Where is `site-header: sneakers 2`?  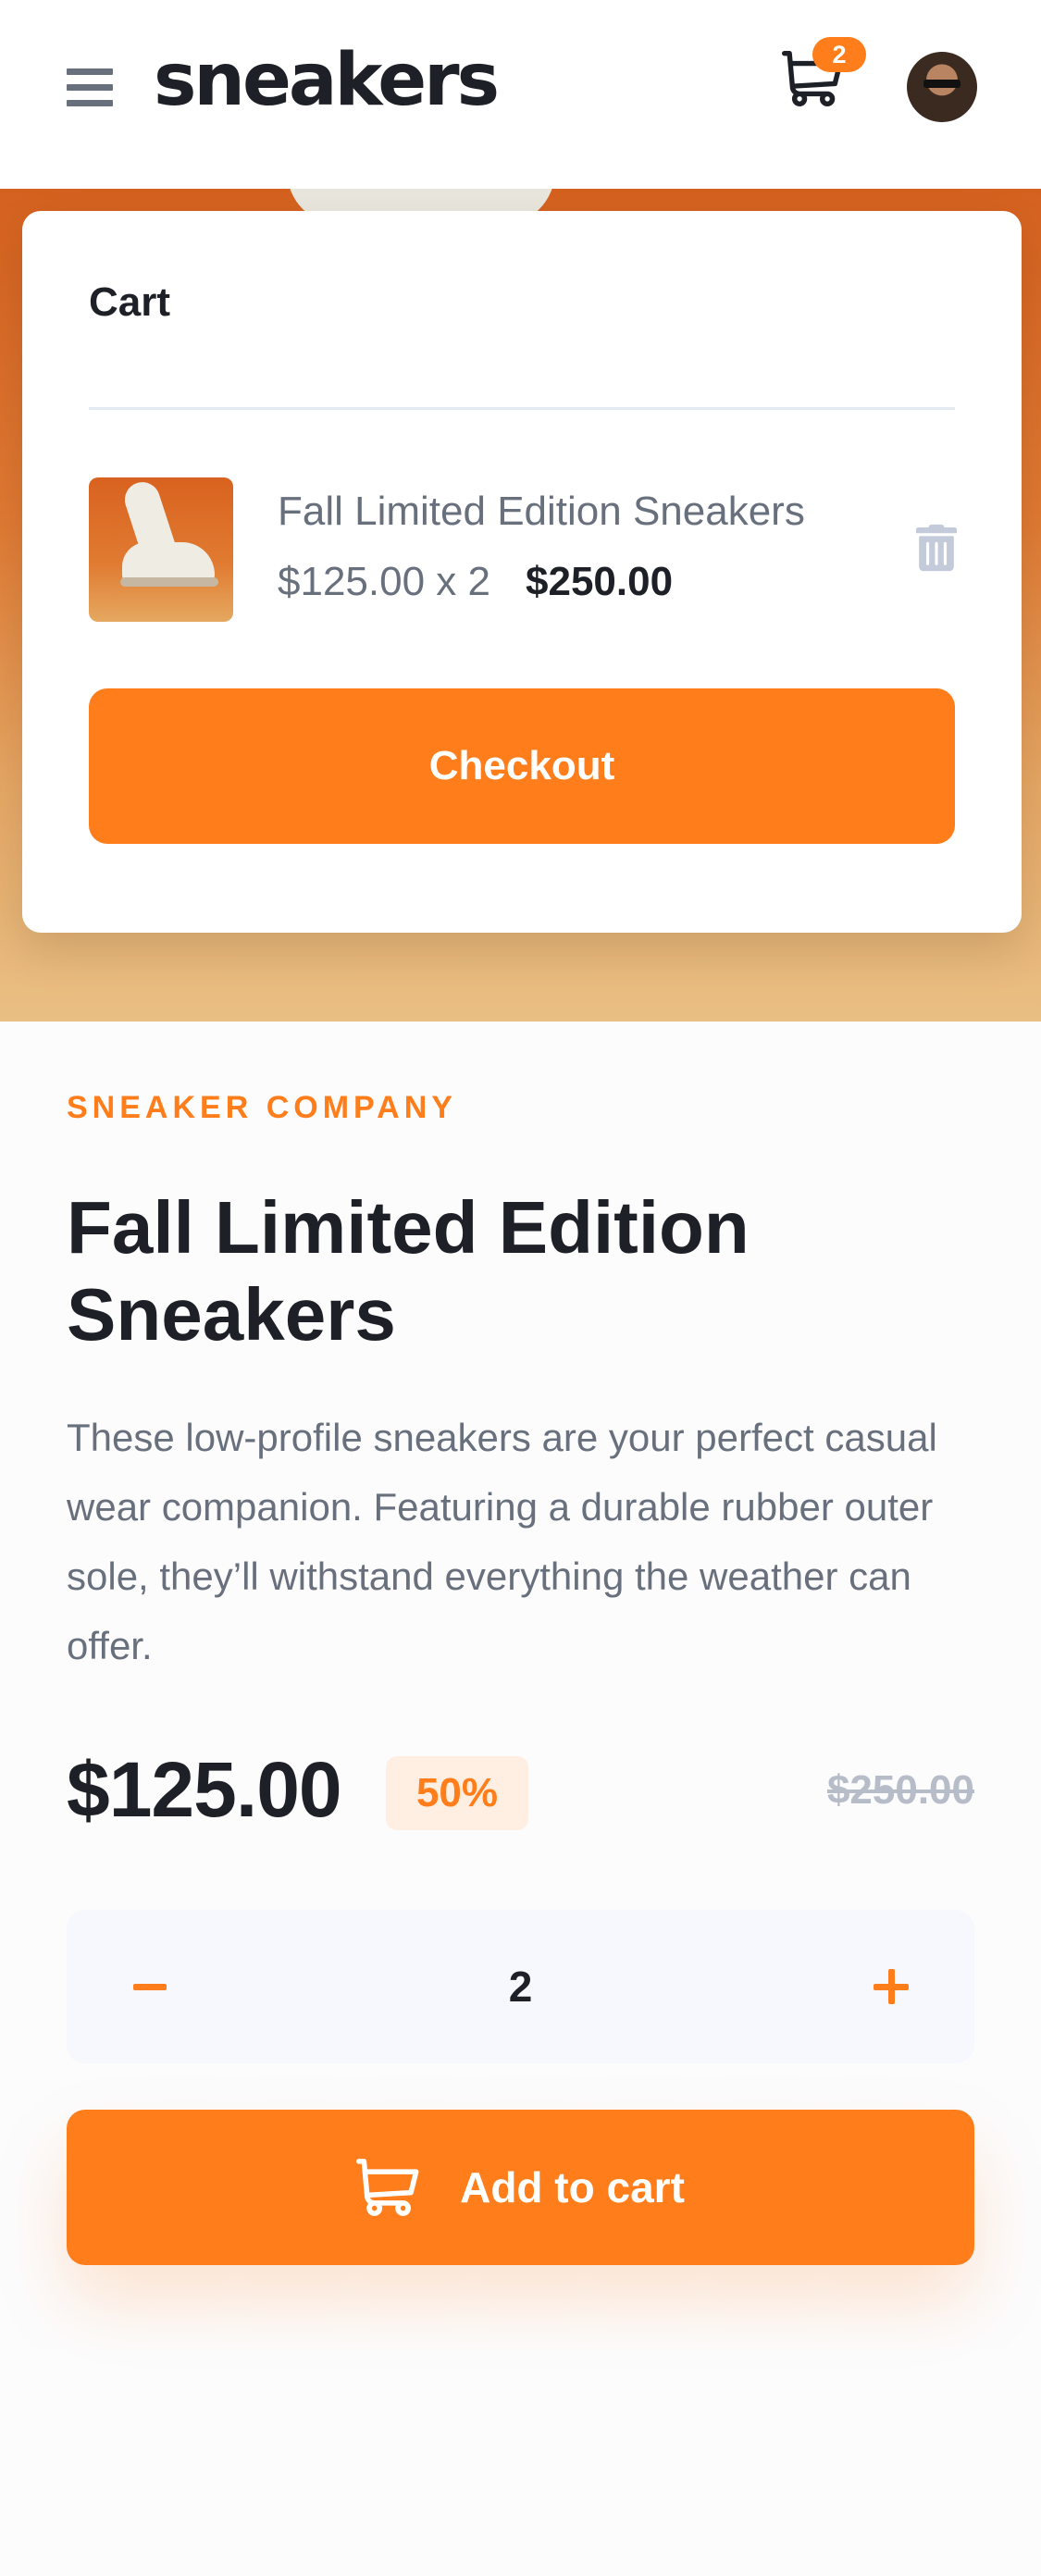 site-header: sneakers 2 is located at coordinates (520, 95).